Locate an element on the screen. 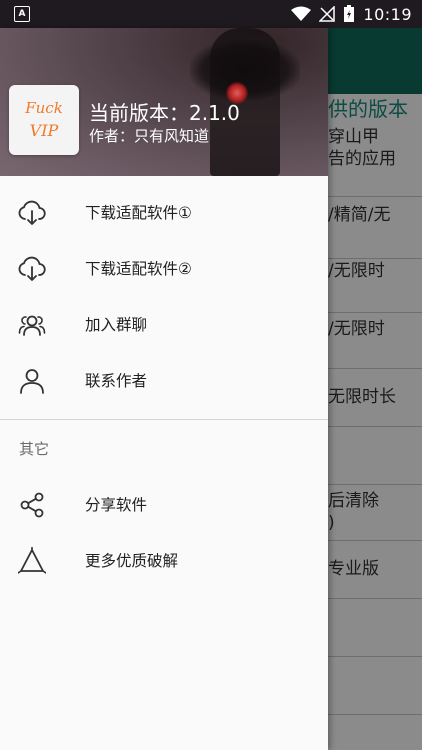 This screenshot has height=750, width=422. menu-item-join-group: 加入群聊 is located at coordinates (164, 325).